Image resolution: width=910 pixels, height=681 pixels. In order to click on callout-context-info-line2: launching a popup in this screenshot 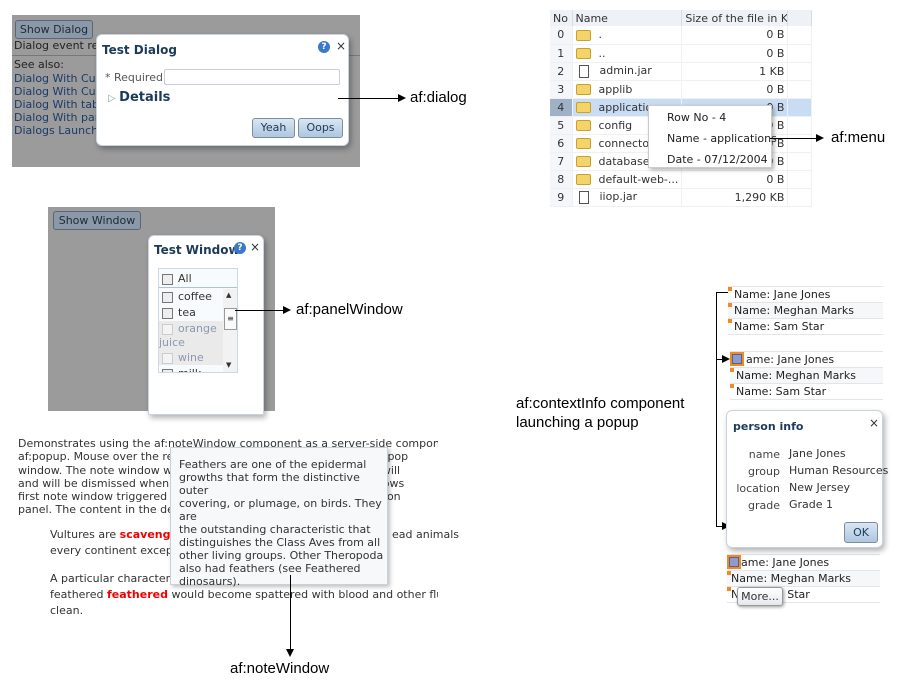, I will do `click(577, 422)`.